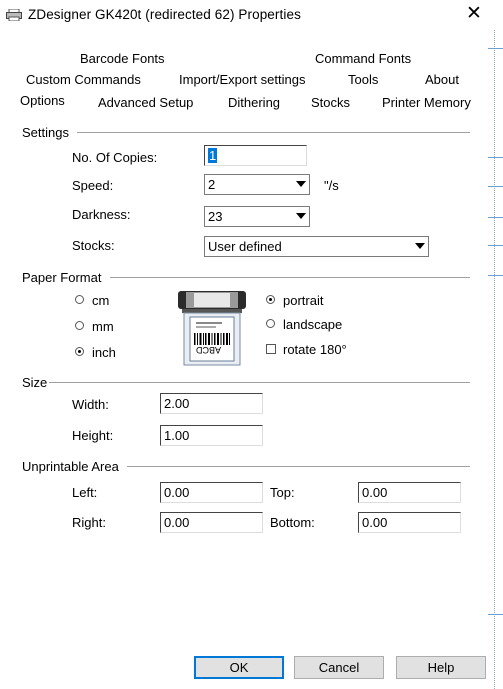 Image resolution: width=503 pixels, height=689 pixels. Describe the element at coordinates (409, 492) in the screenshot. I see `top-input: 0.00` at that location.